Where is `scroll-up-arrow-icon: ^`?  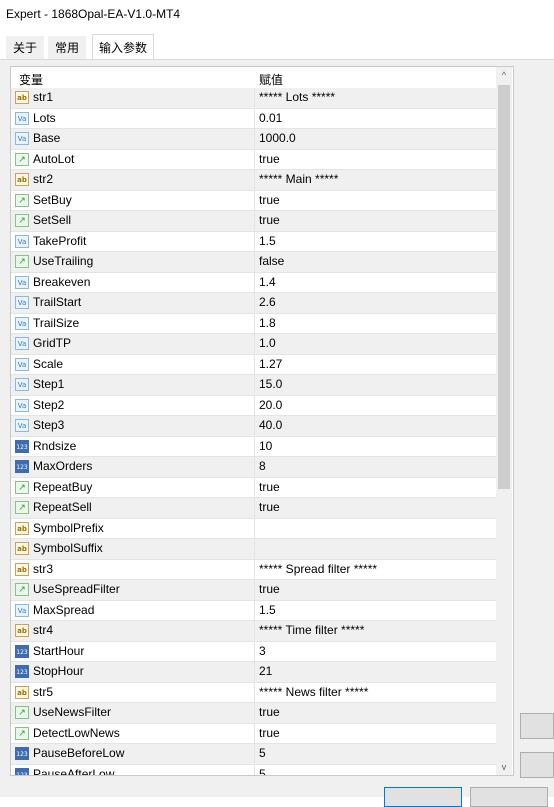
scroll-up-arrow-icon: ^ is located at coordinates (504, 75).